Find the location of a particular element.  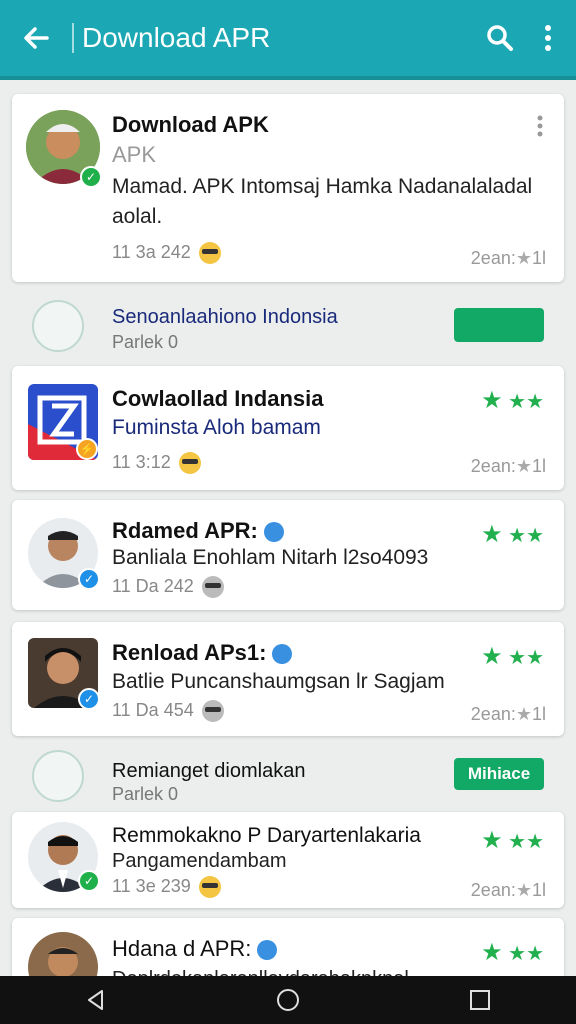

item-subtitle: Fuminsta Aloh bamam is located at coordinates (216, 427).